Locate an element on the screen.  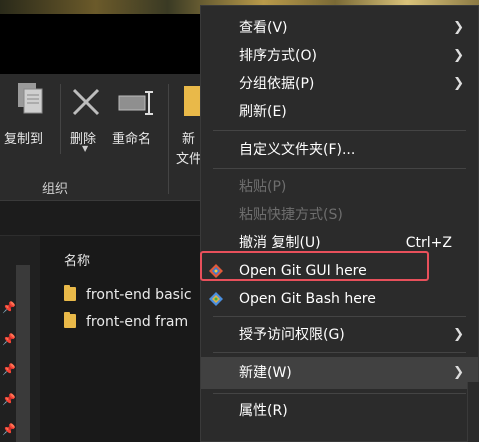
new-folder-button: 新 文件 is located at coordinates (188, 125).